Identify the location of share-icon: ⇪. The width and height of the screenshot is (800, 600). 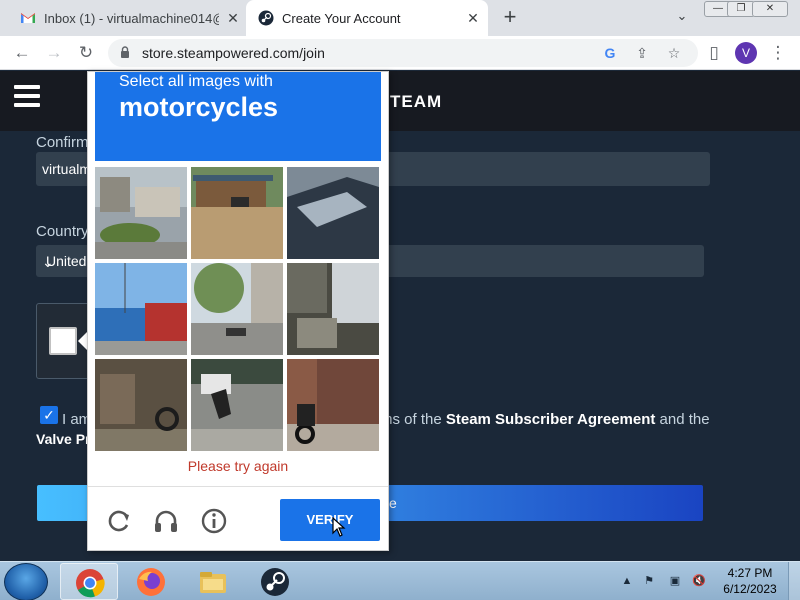
(642, 53).